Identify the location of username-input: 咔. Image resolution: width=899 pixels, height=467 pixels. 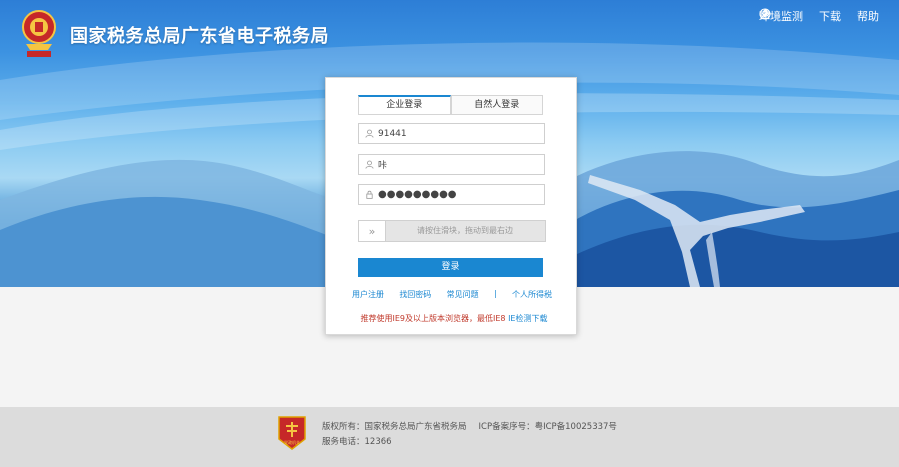
(451, 164).